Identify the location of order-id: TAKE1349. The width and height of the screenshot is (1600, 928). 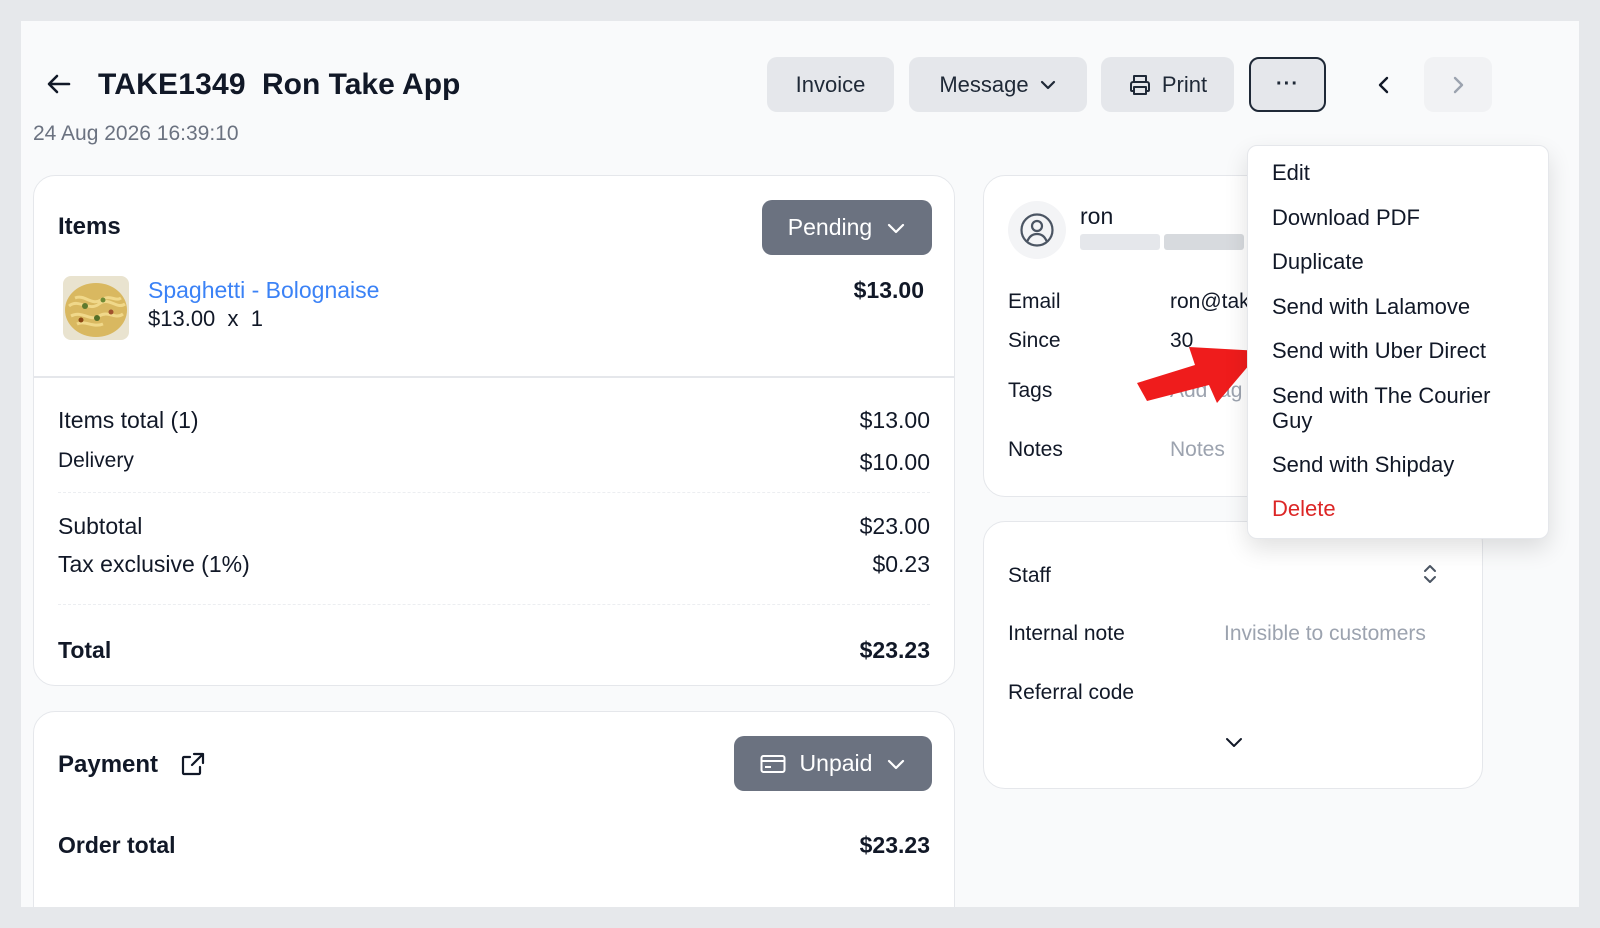
(172, 84).